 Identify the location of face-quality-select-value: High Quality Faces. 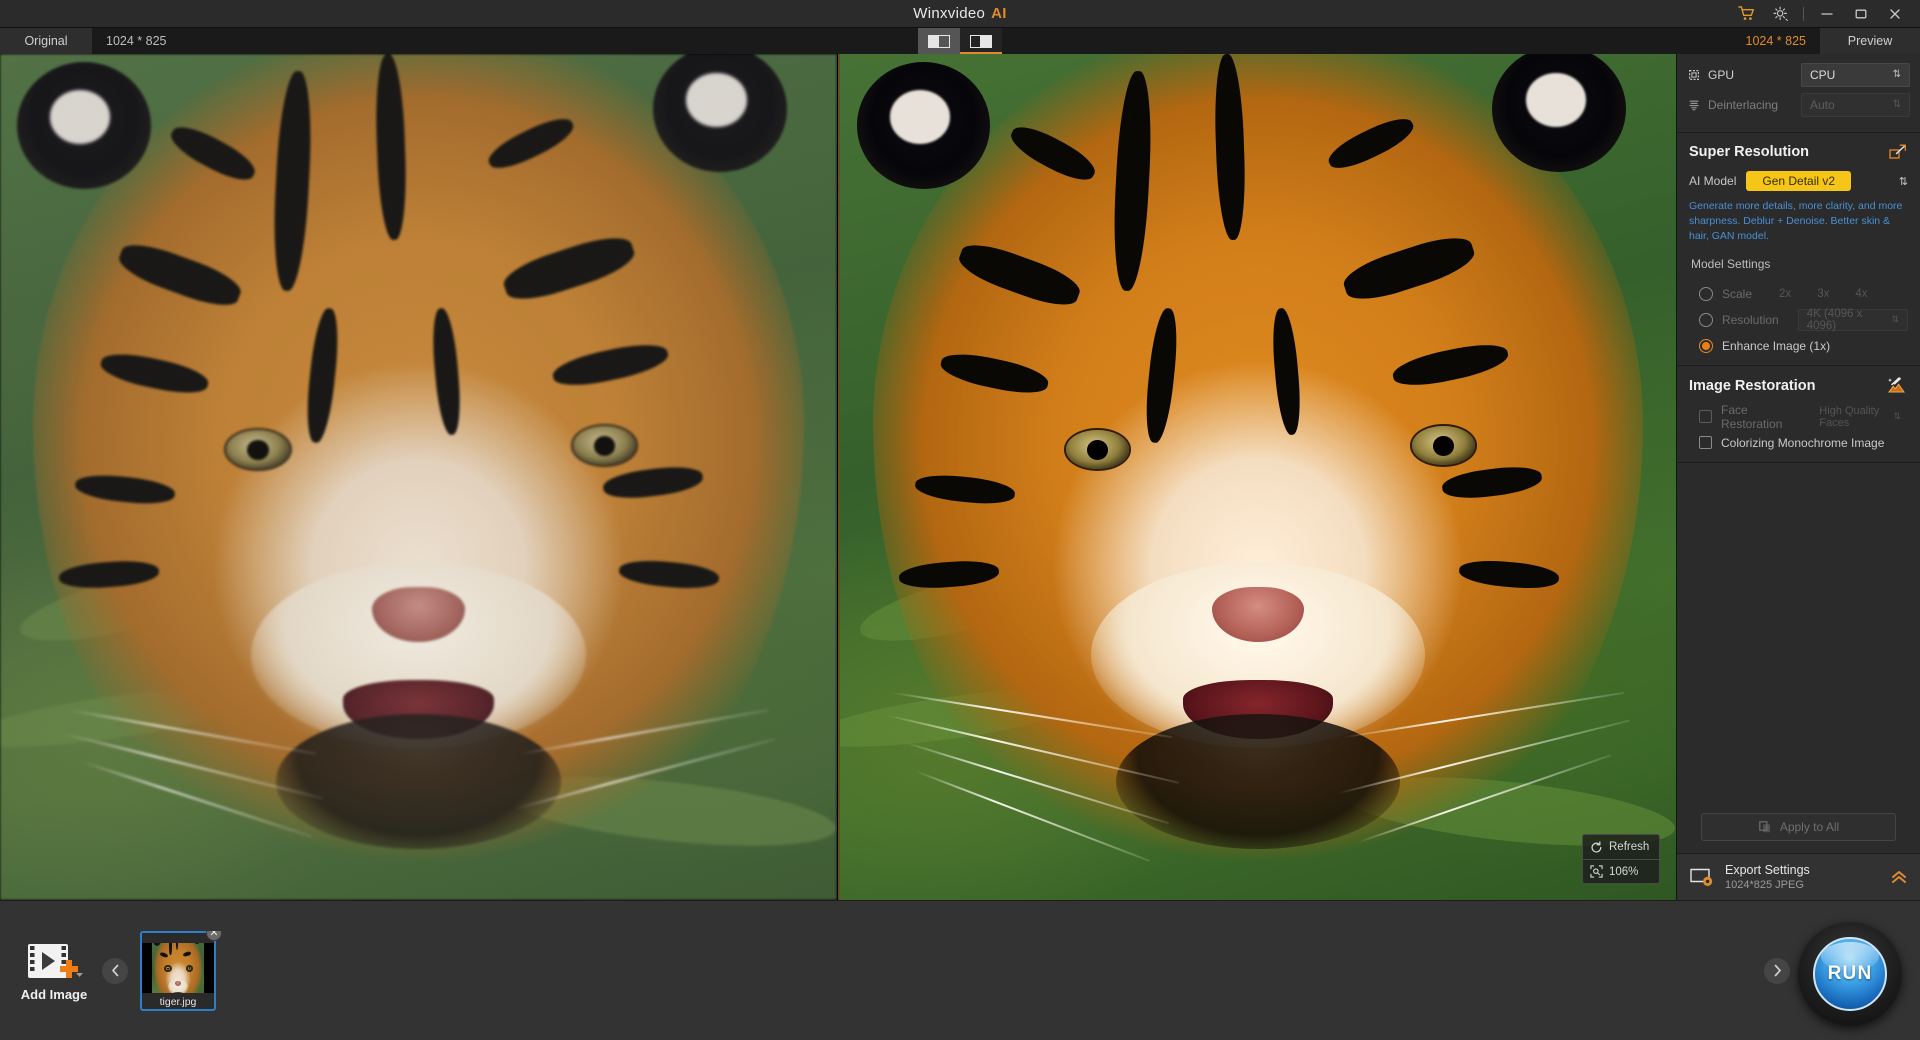
(1849, 416).